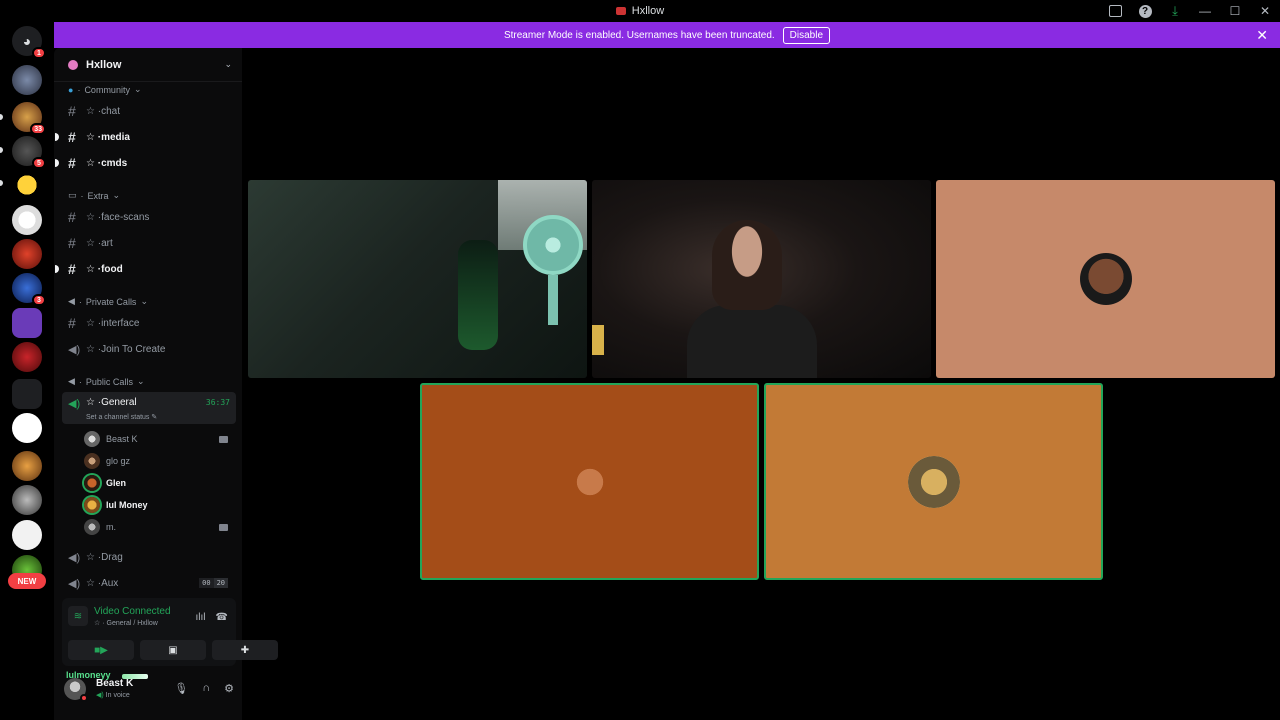 This screenshot has height=720, width=1280. What do you see at coordinates (159, 483) in the screenshot?
I see `voice-user: Glen` at bounding box center [159, 483].